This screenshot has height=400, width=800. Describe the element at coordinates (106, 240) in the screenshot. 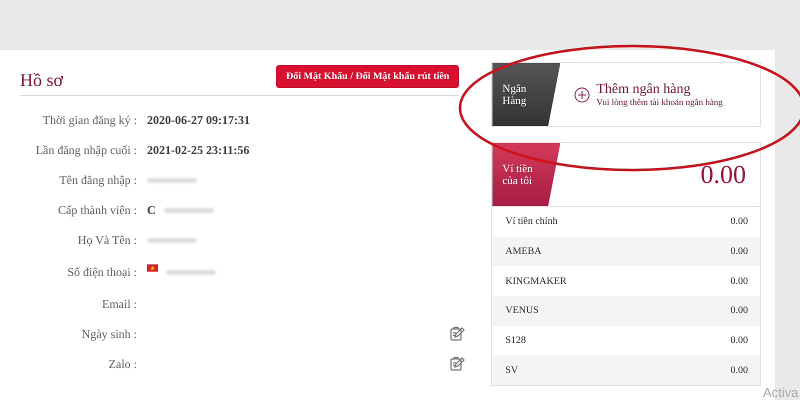

I see `field-label: Họ Và Tên :` at that location.